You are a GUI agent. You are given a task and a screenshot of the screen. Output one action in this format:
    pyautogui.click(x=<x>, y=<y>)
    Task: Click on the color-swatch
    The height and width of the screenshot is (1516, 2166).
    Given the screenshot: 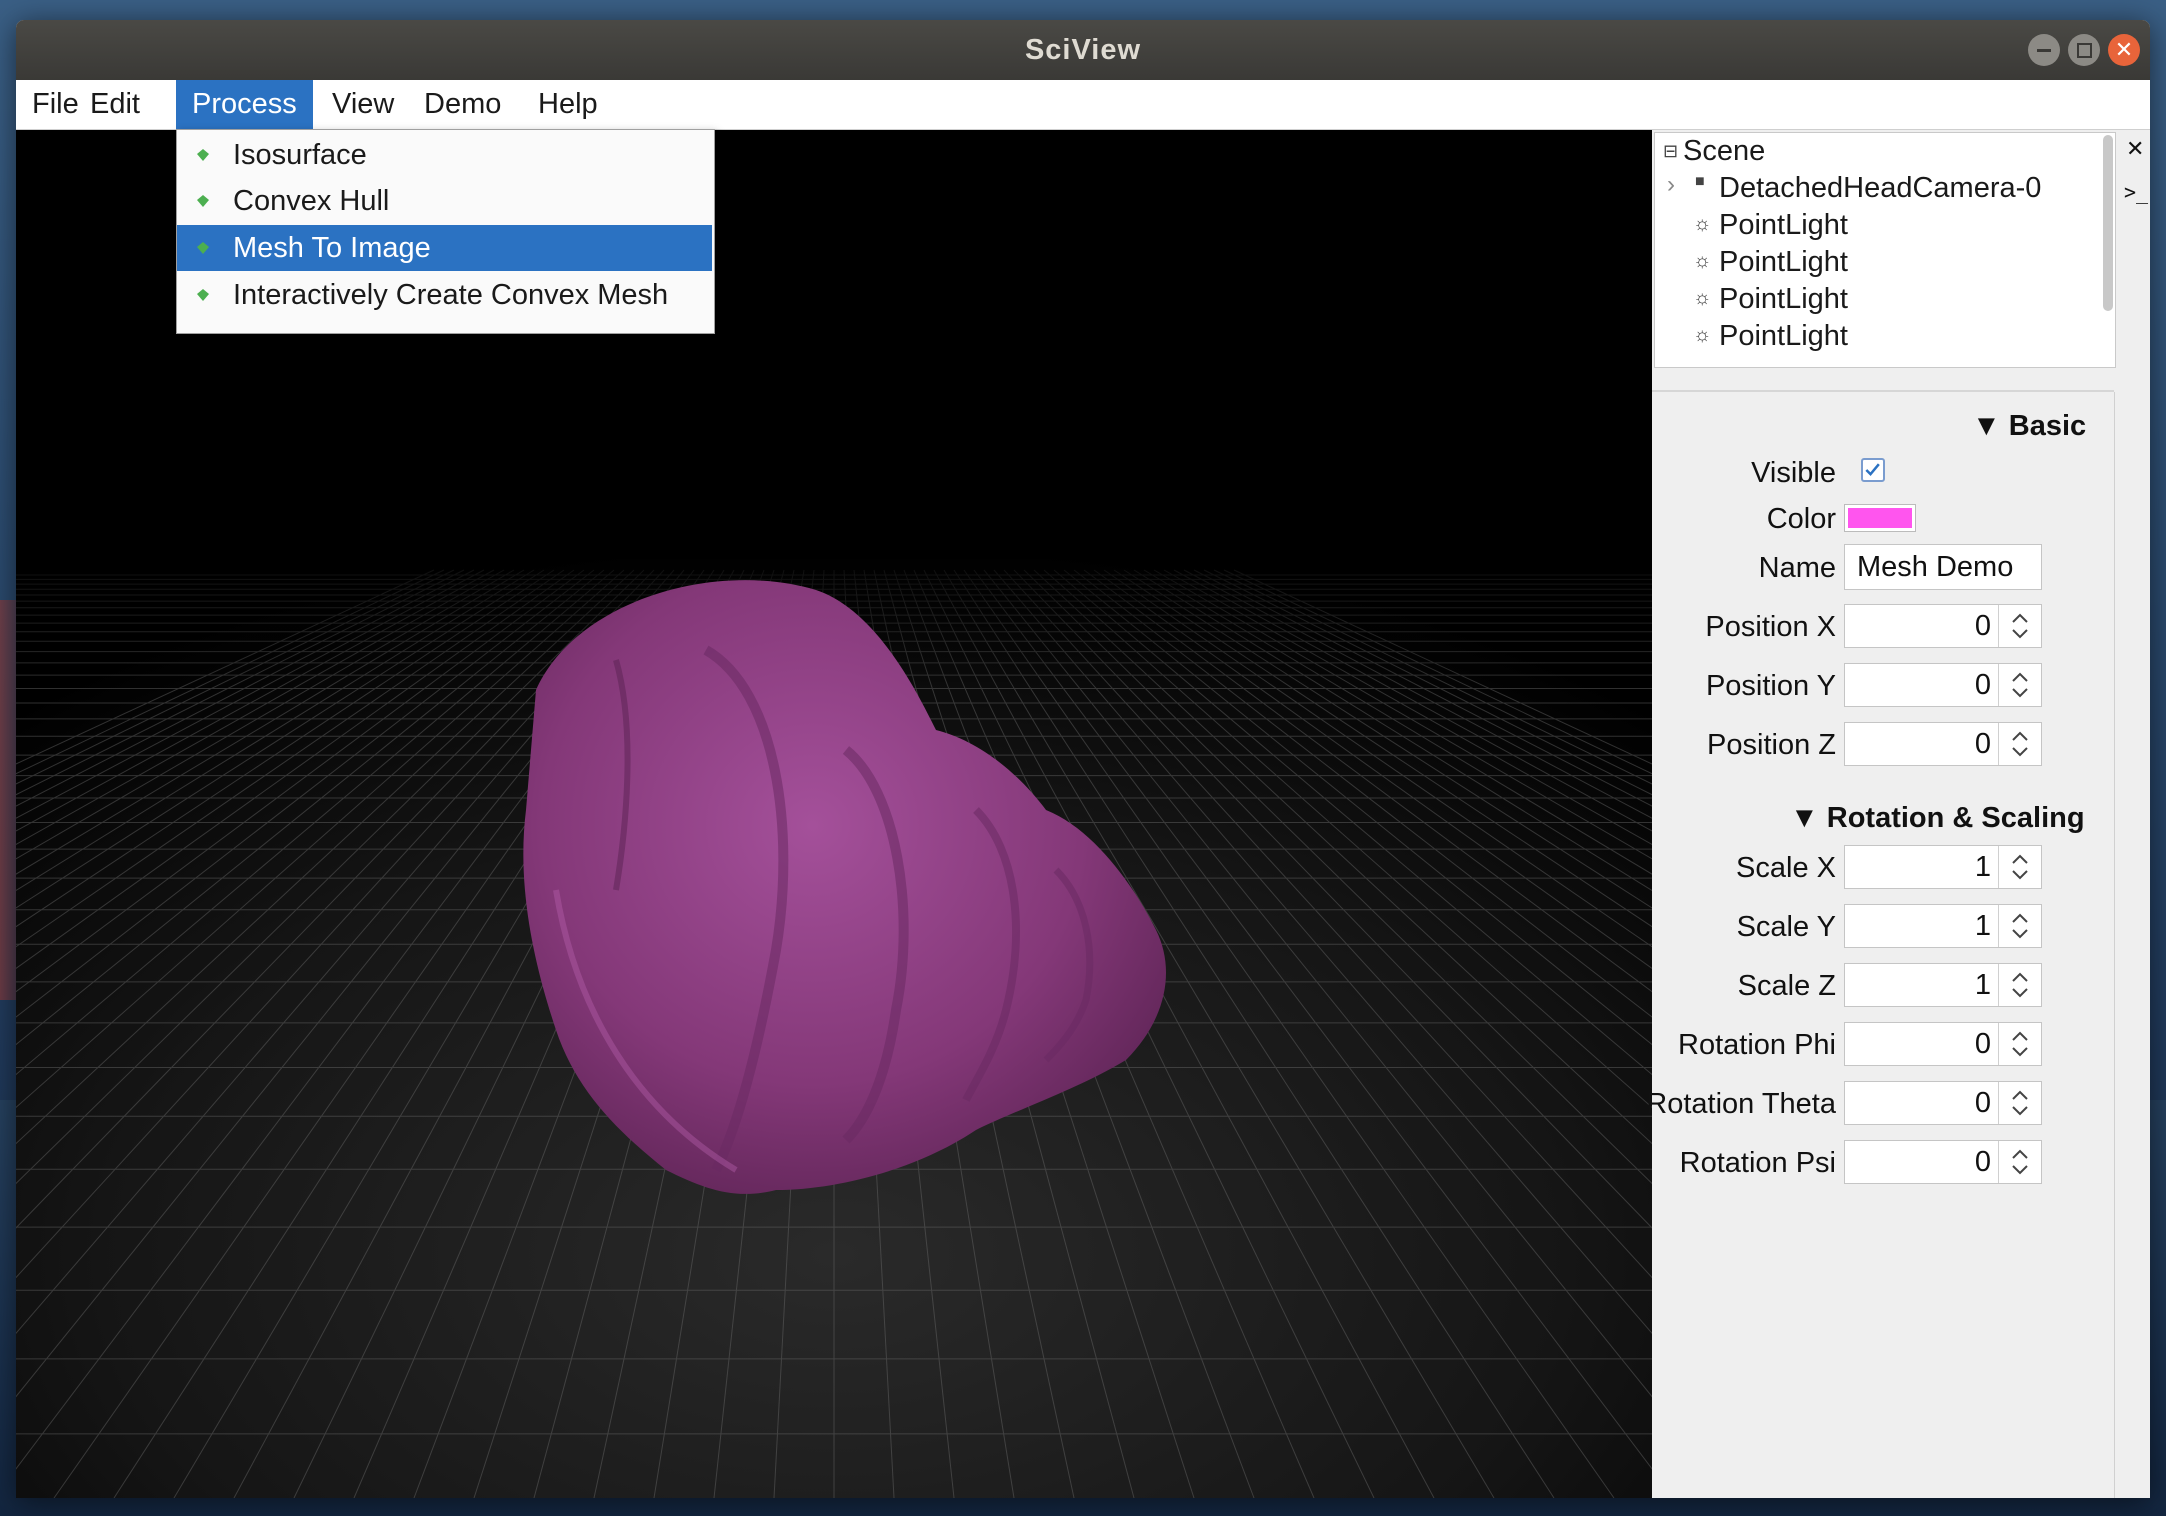 What is the action you would take?
    pyautogui.click(x=1880, y=518)
    